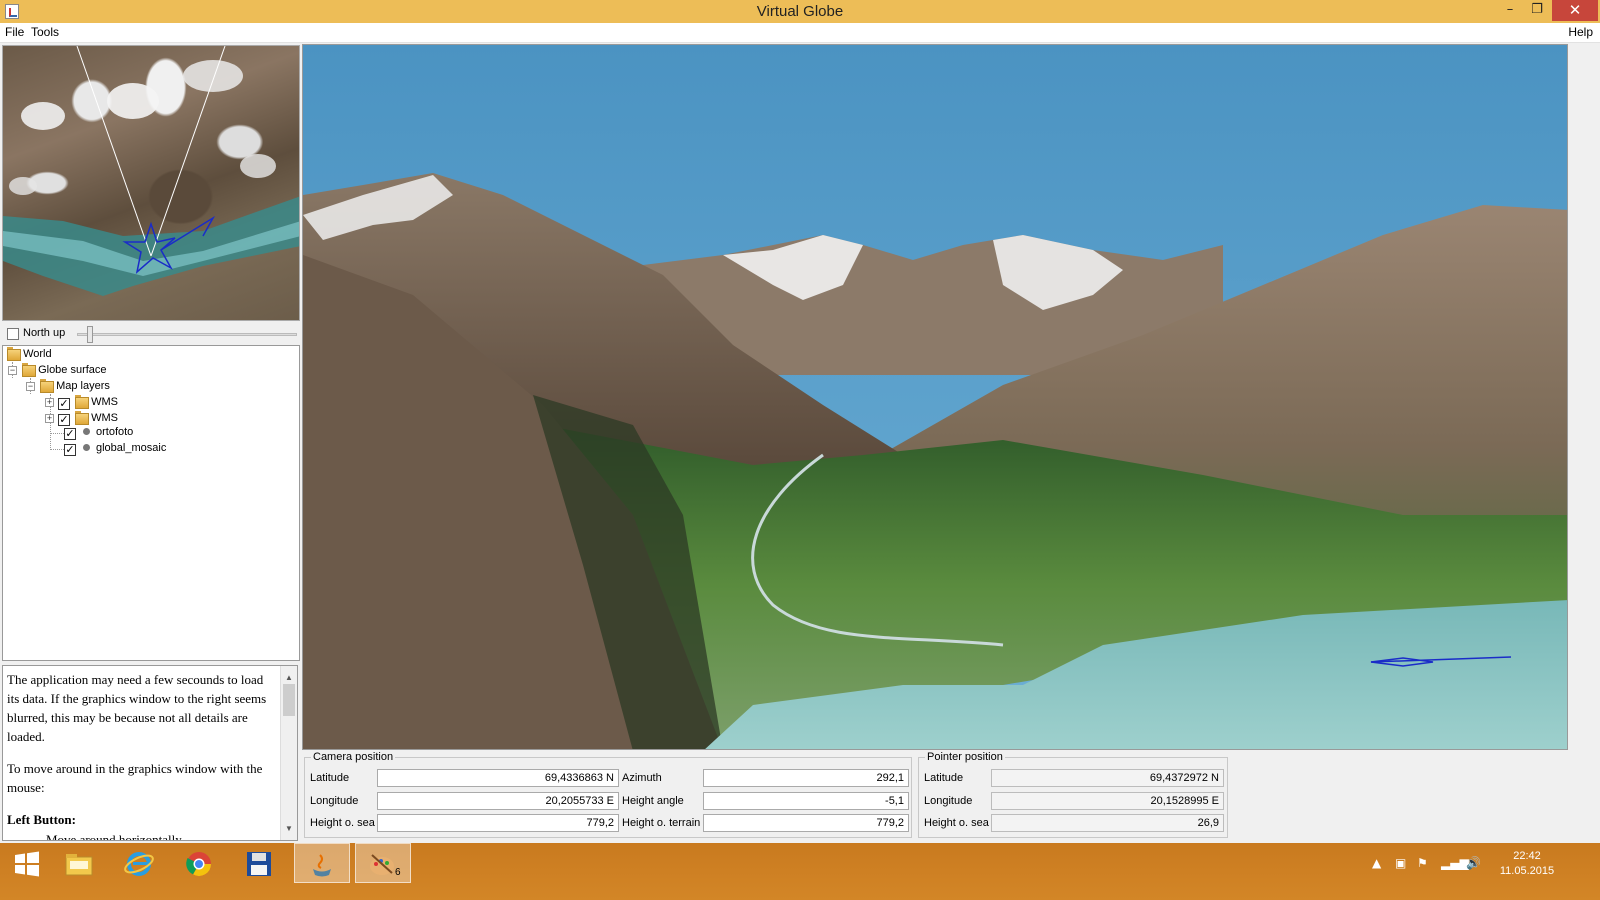 This screenshot has height=900, width=1600. What do you see at coordinates (289, 828) in the screenshot?
I see `scroll-down-icon: ▼` at bounding box center [289, 828].